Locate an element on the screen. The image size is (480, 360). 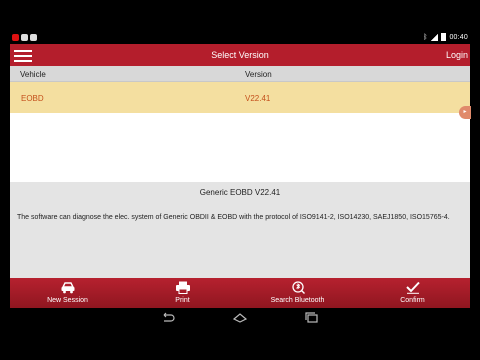
login-button: Login is located at coordinates (457, 55).